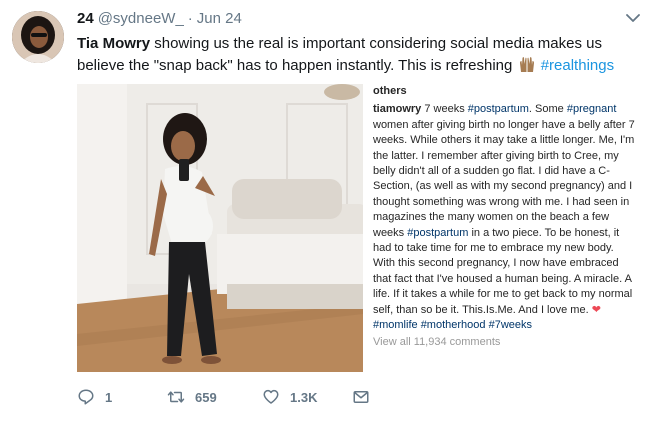  I want to click on retweet-button: 659, so click(214, 397).